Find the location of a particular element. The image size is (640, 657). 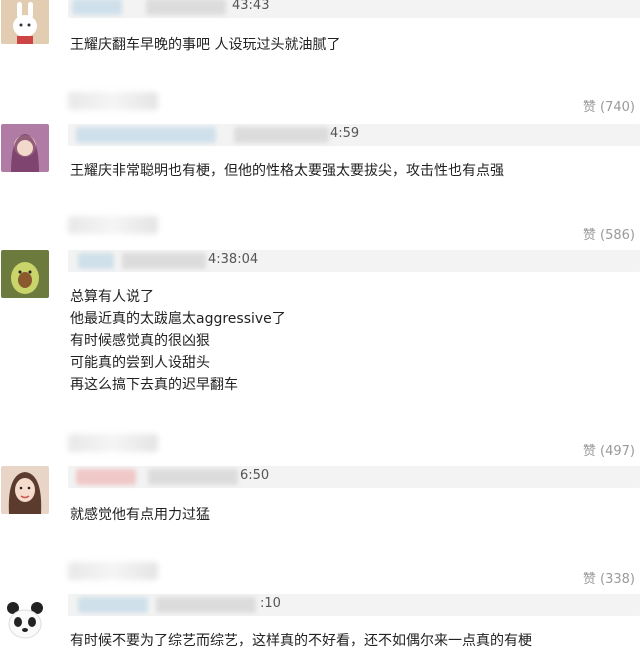

rabbit-avatar-icon is located at coordinates (25, 22).